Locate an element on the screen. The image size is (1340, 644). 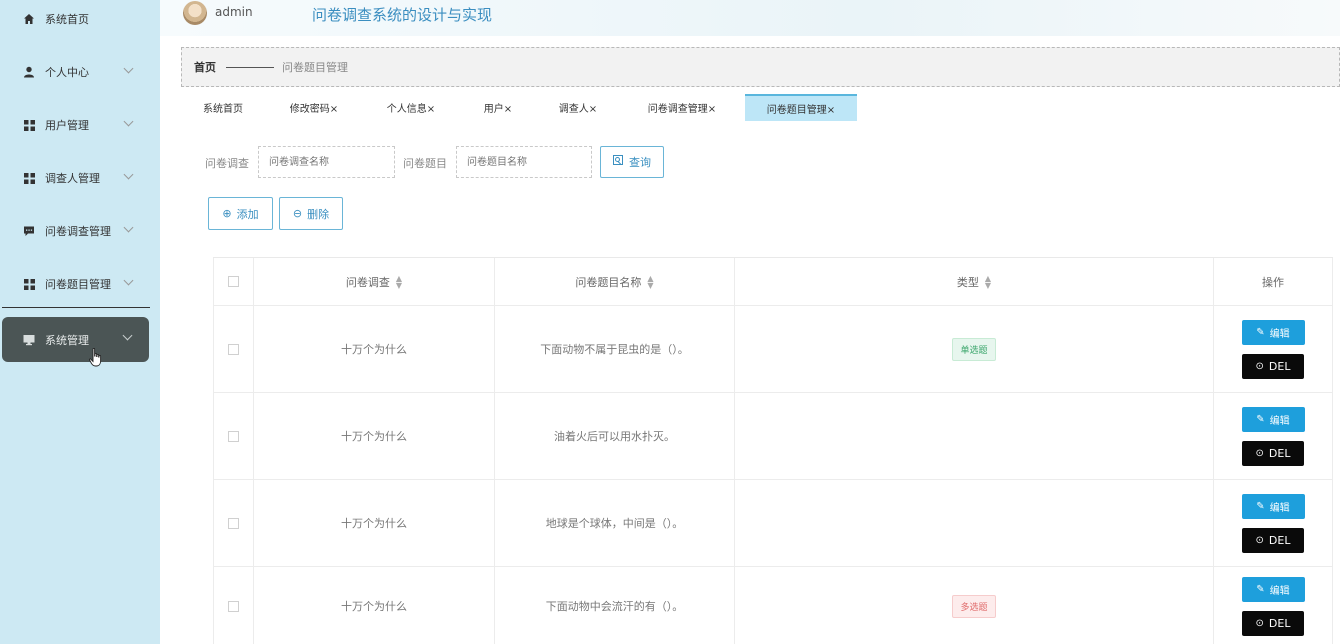
sidebar-item-user-management: 用户管理 is located at coordinates (75, 125).